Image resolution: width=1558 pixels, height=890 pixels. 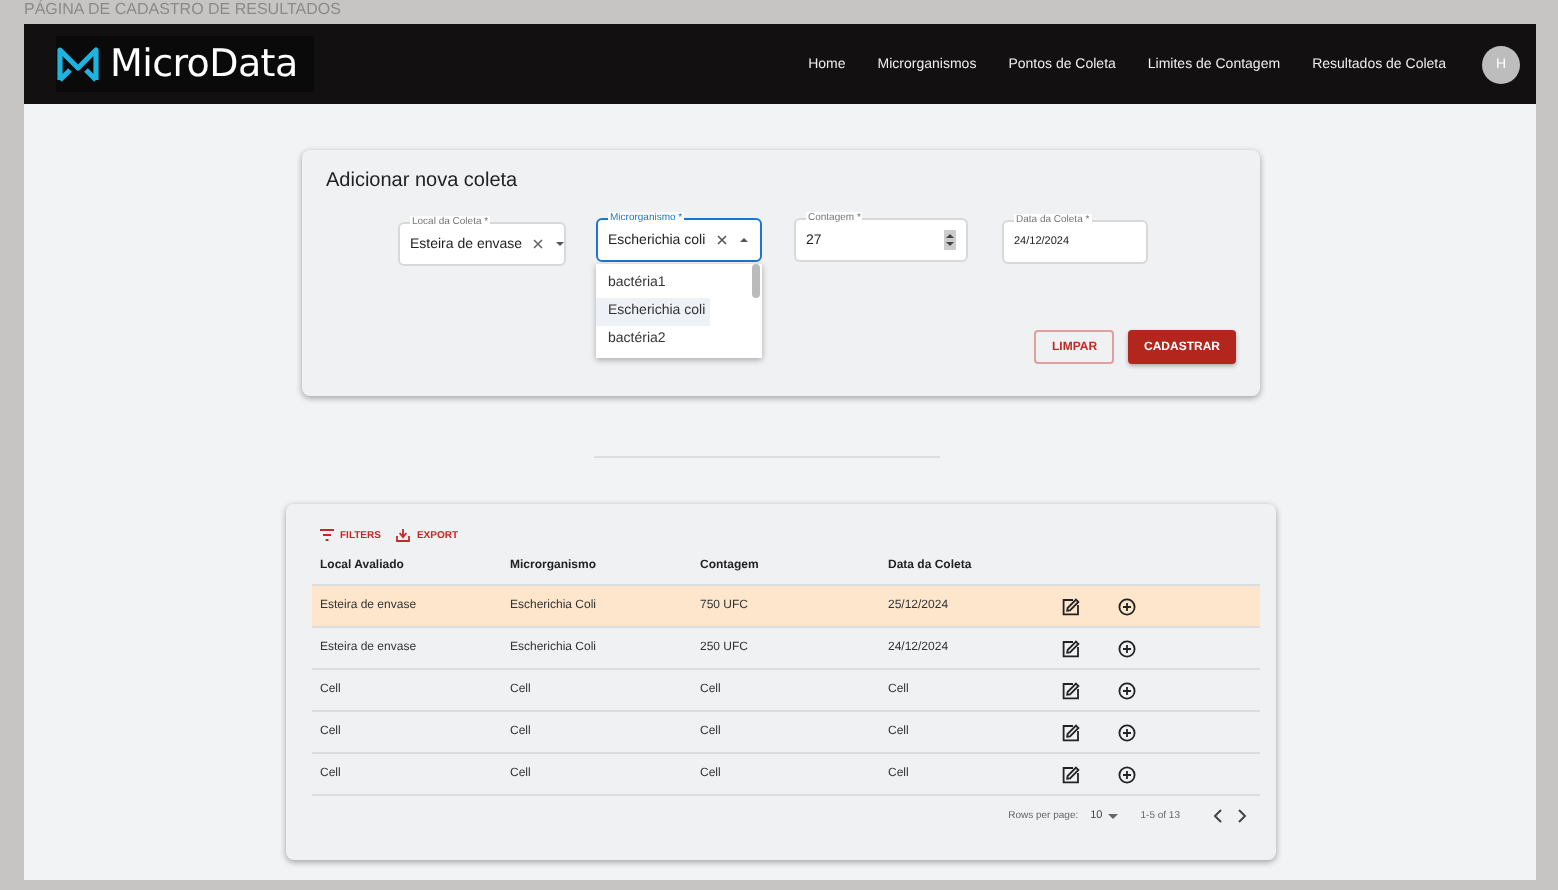 What do you see at coordinates (1242, 816) in the screenshot?
I see `next-page-icon` at bounding box center [1242, 816].